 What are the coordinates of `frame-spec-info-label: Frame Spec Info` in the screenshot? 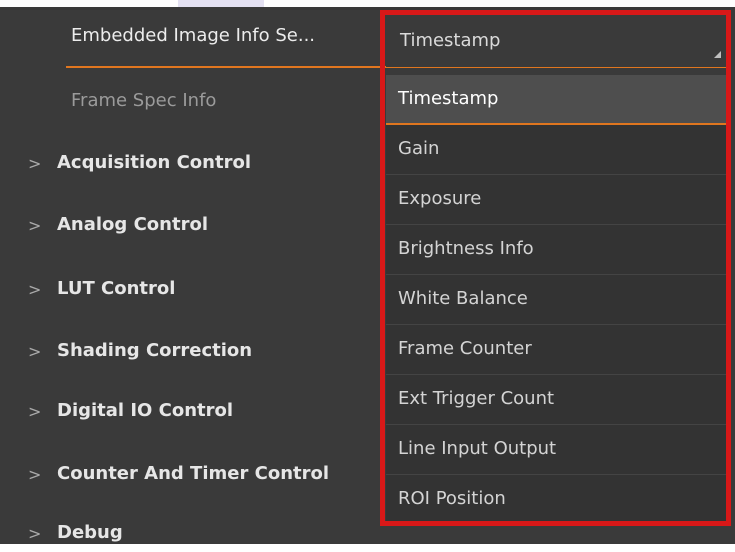 It's located at (144, 100).